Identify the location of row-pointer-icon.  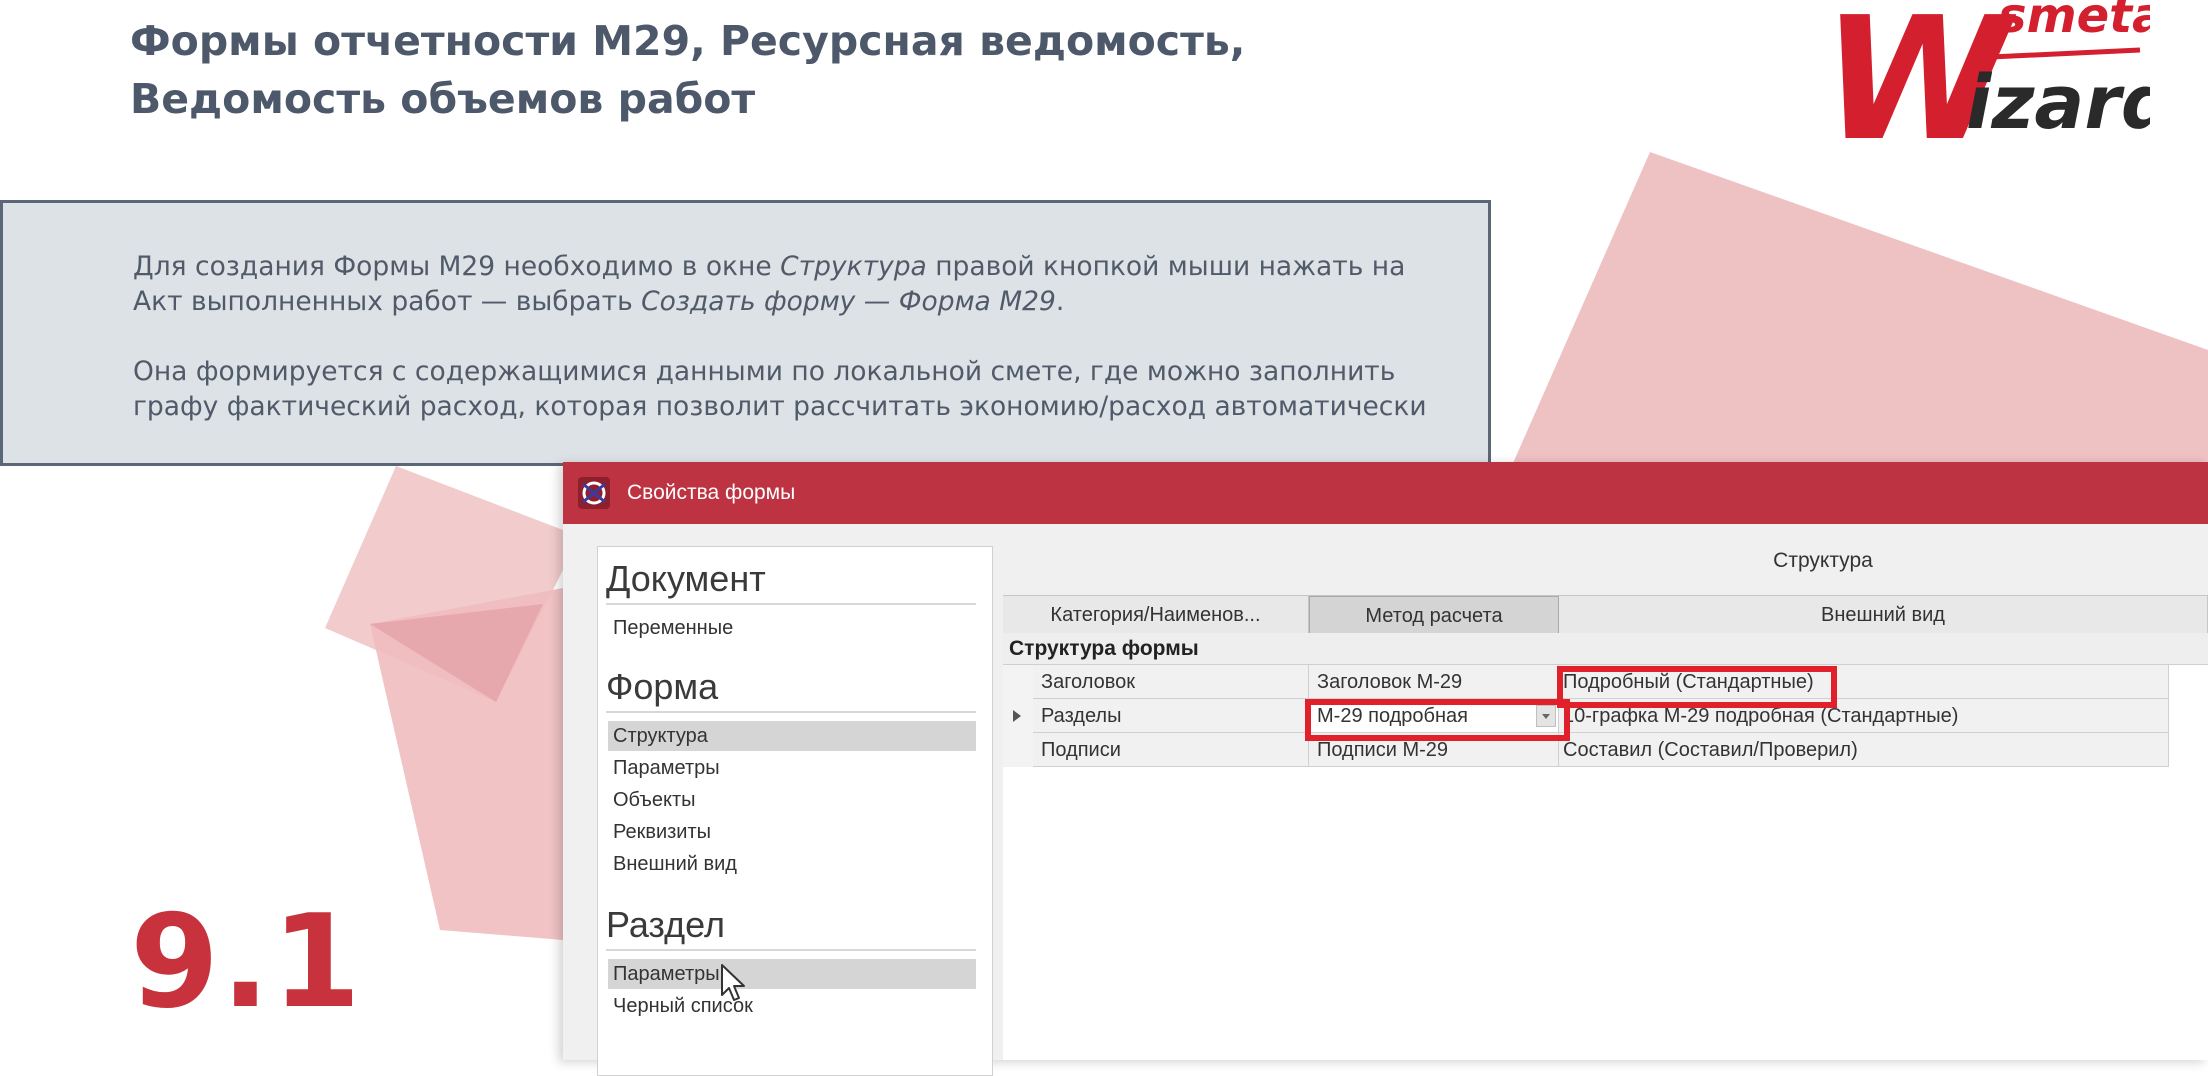
(1017, 716).